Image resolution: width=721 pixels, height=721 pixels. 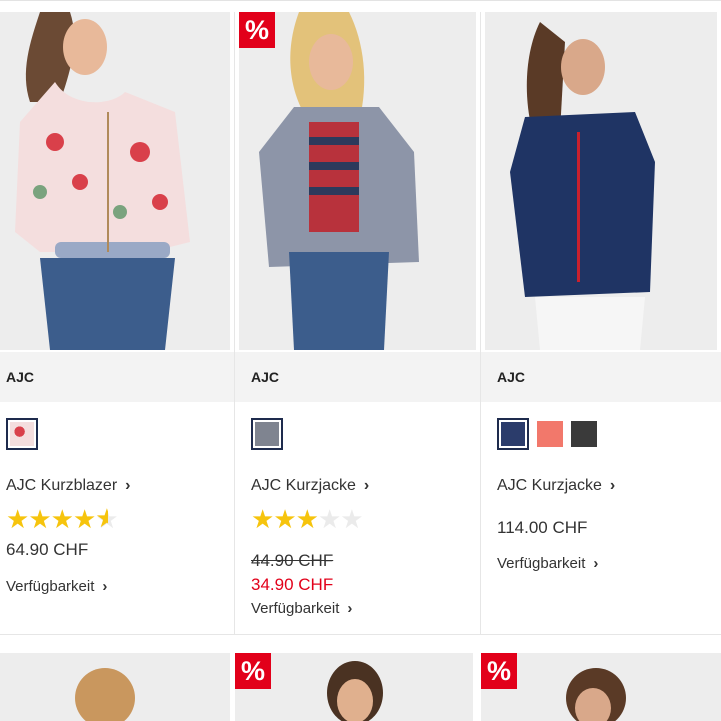 What do you see at coordinates (68, 486) in the screenshot?
I see `product-name-link: AJC Kurzblazer ›` at bounding box center [68, 486].